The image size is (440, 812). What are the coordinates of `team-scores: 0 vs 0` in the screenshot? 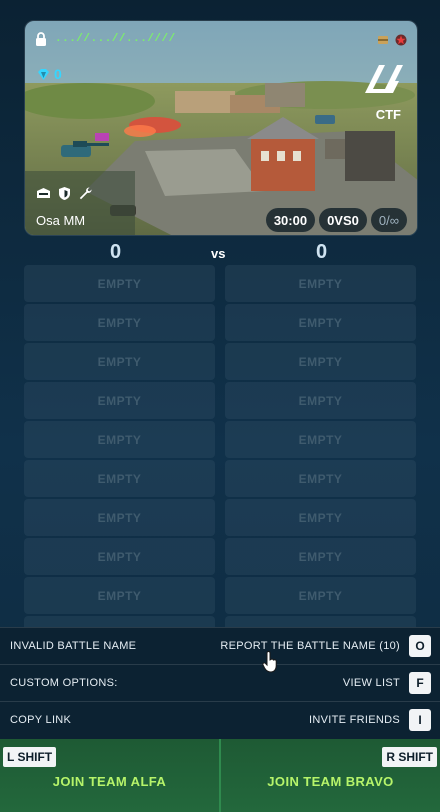 It's located at (220, 252).